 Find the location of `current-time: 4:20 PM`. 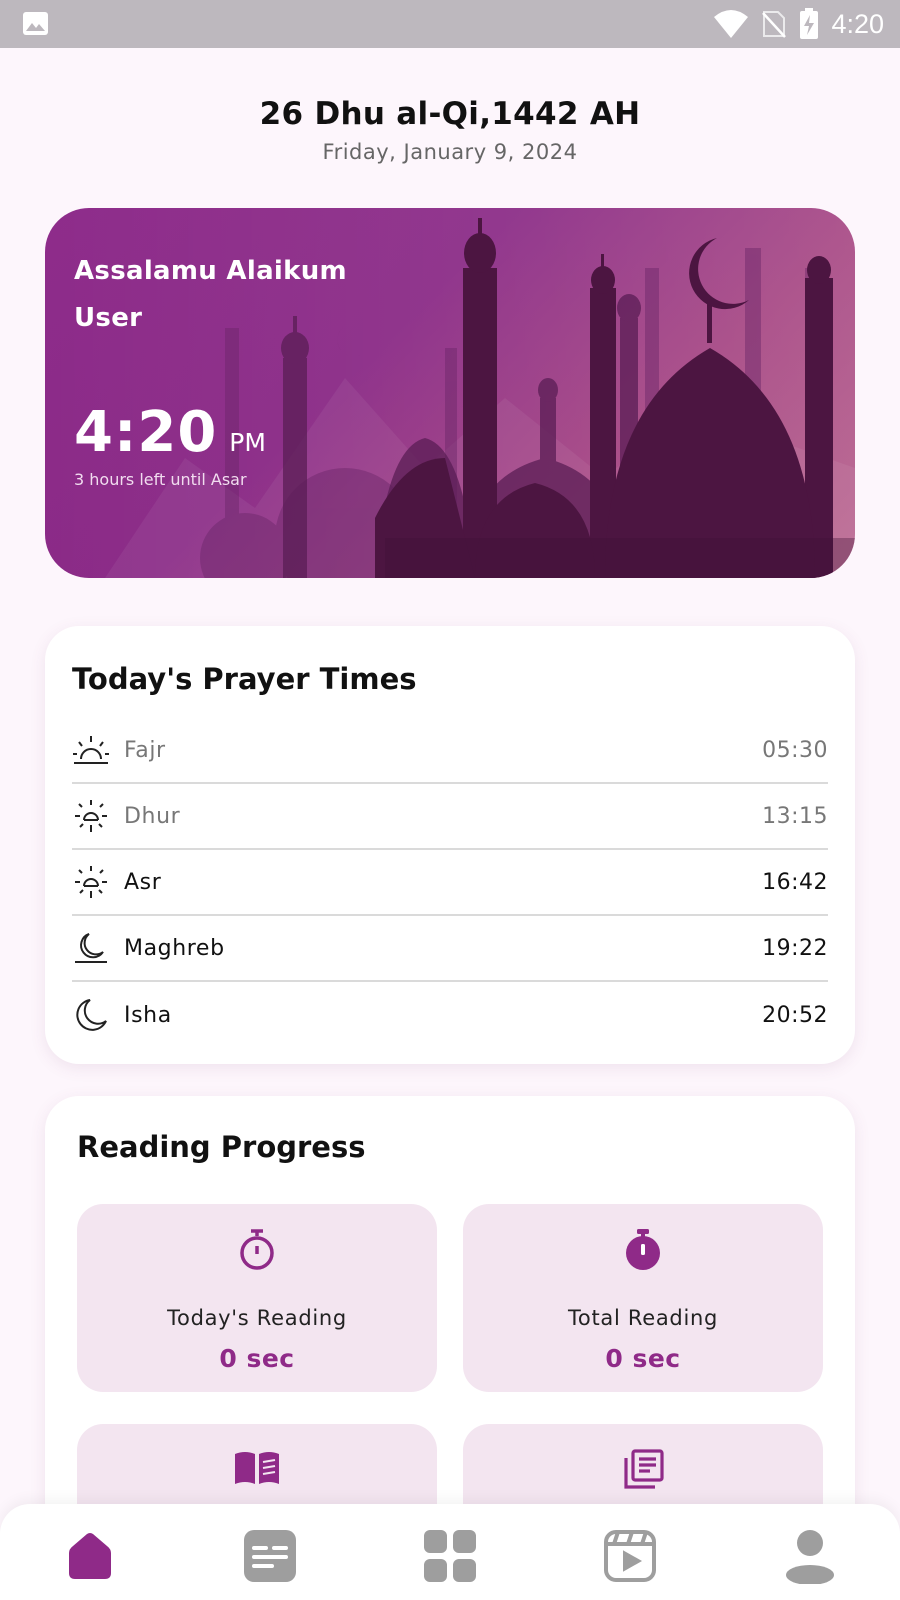

current-time: 4:20 PM is located at coordinates (170, 432).